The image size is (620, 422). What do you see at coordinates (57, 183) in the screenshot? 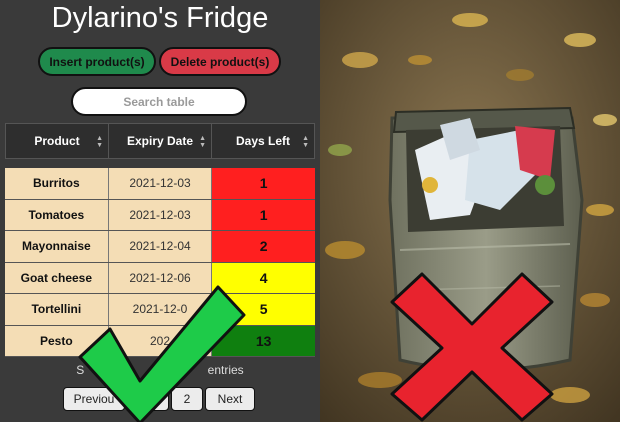
I see `product-cell: Burritos` at bounding box center [57, 183].